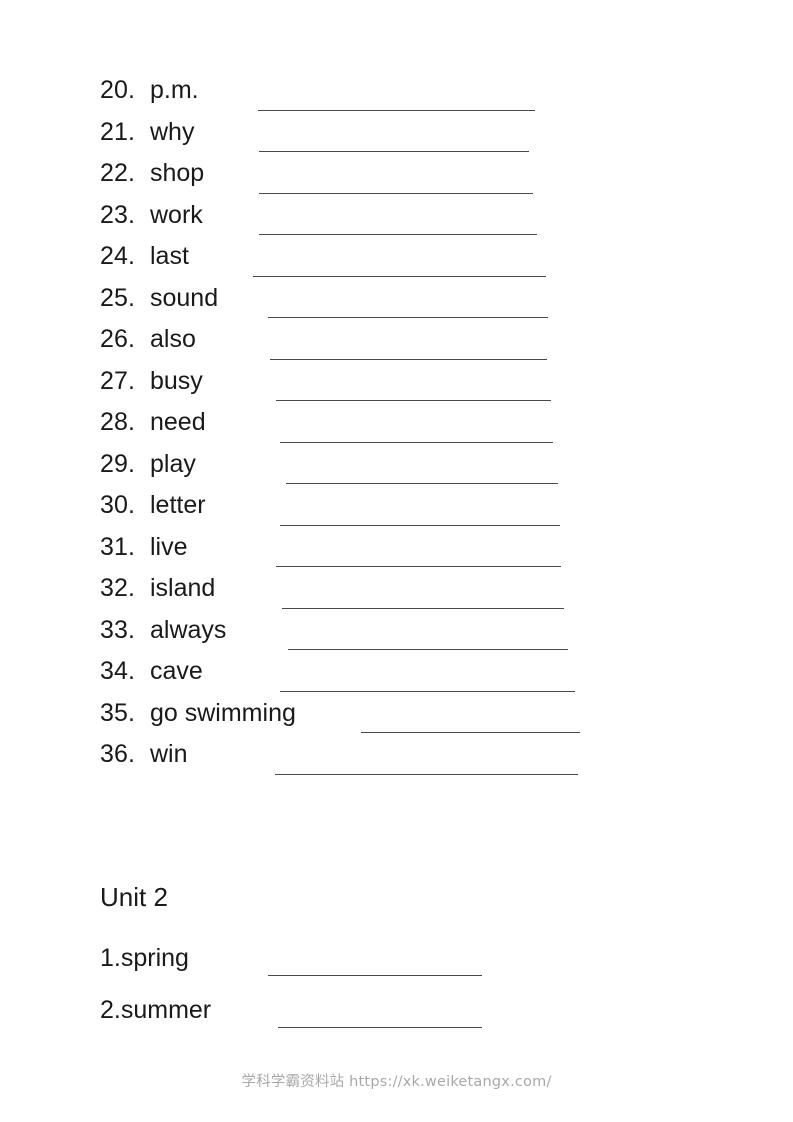 The image size is (793, 1122). Describe the element at coordinates (173, 339) in the screenshot. I see `word-row-term: also` at that location.